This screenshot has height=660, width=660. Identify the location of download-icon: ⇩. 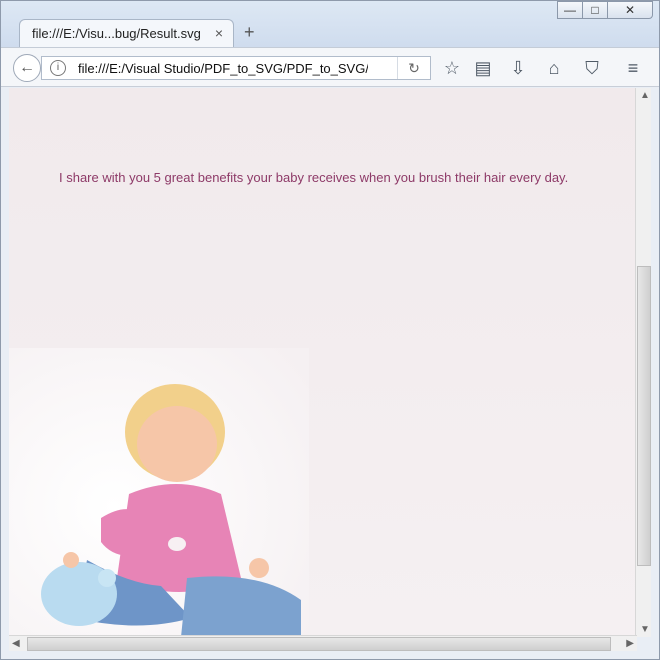
(518, 68).